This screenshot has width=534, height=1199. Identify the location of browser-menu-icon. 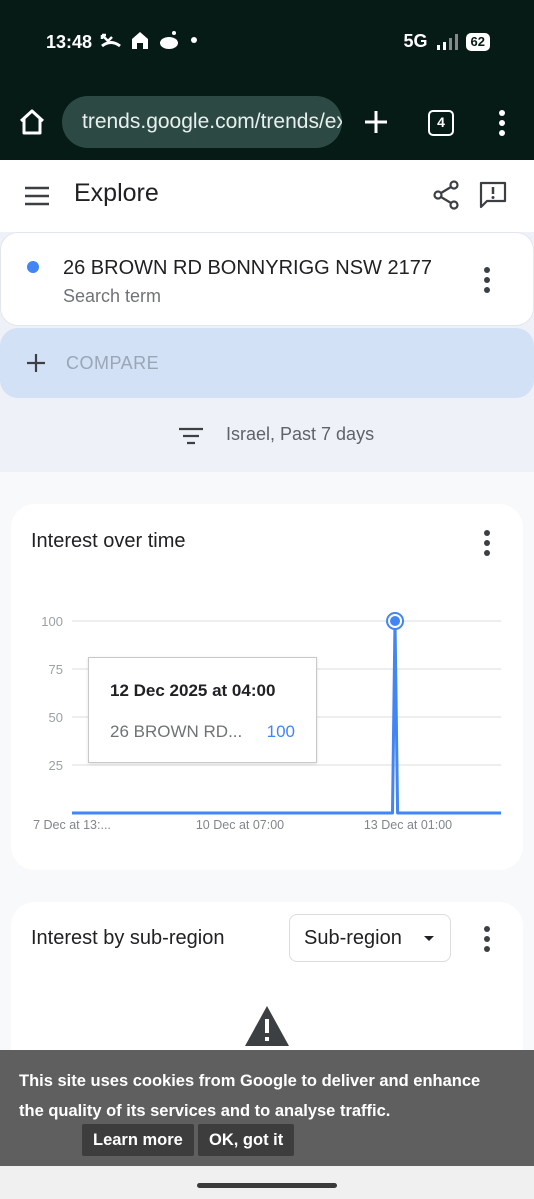
(502, 123).